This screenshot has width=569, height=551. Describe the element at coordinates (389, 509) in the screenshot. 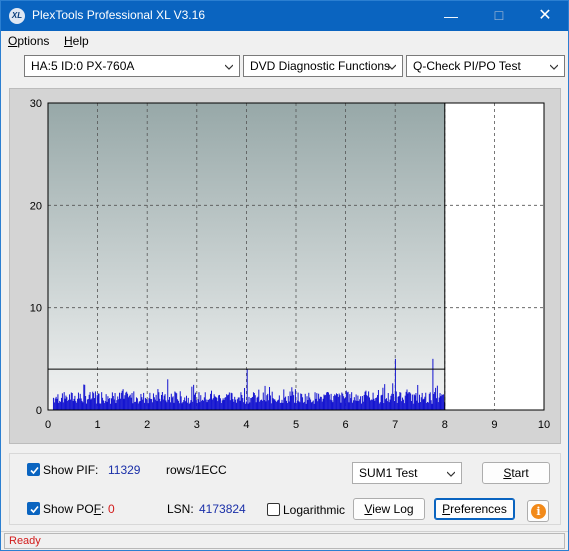

I see `view-log-button: View Log` at that location.